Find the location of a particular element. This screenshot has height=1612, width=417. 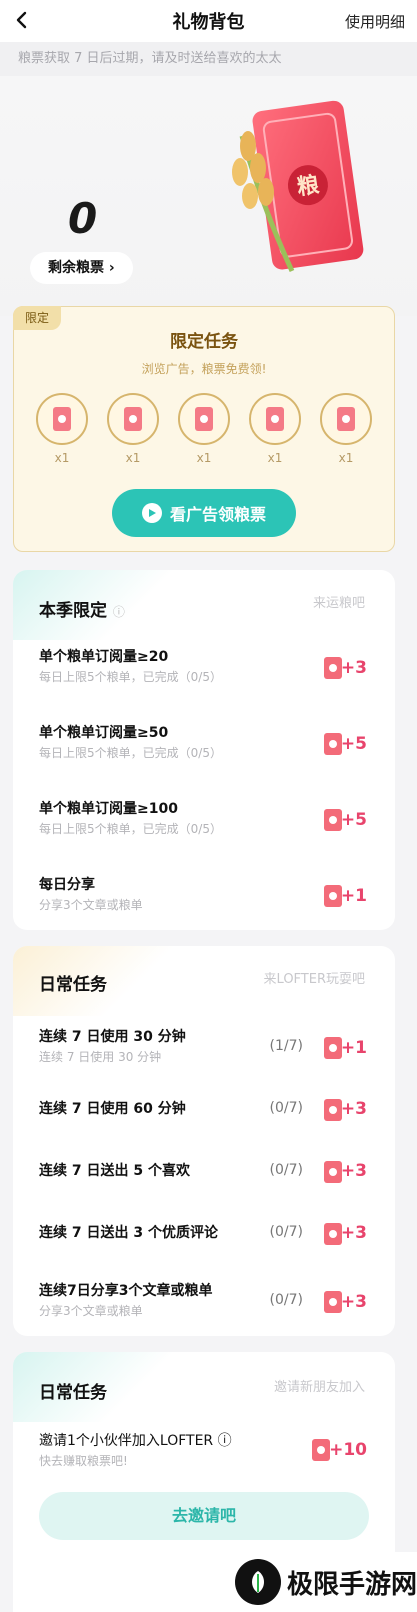

ticket-illustration: 粮 is located at coordinates (298, 186).